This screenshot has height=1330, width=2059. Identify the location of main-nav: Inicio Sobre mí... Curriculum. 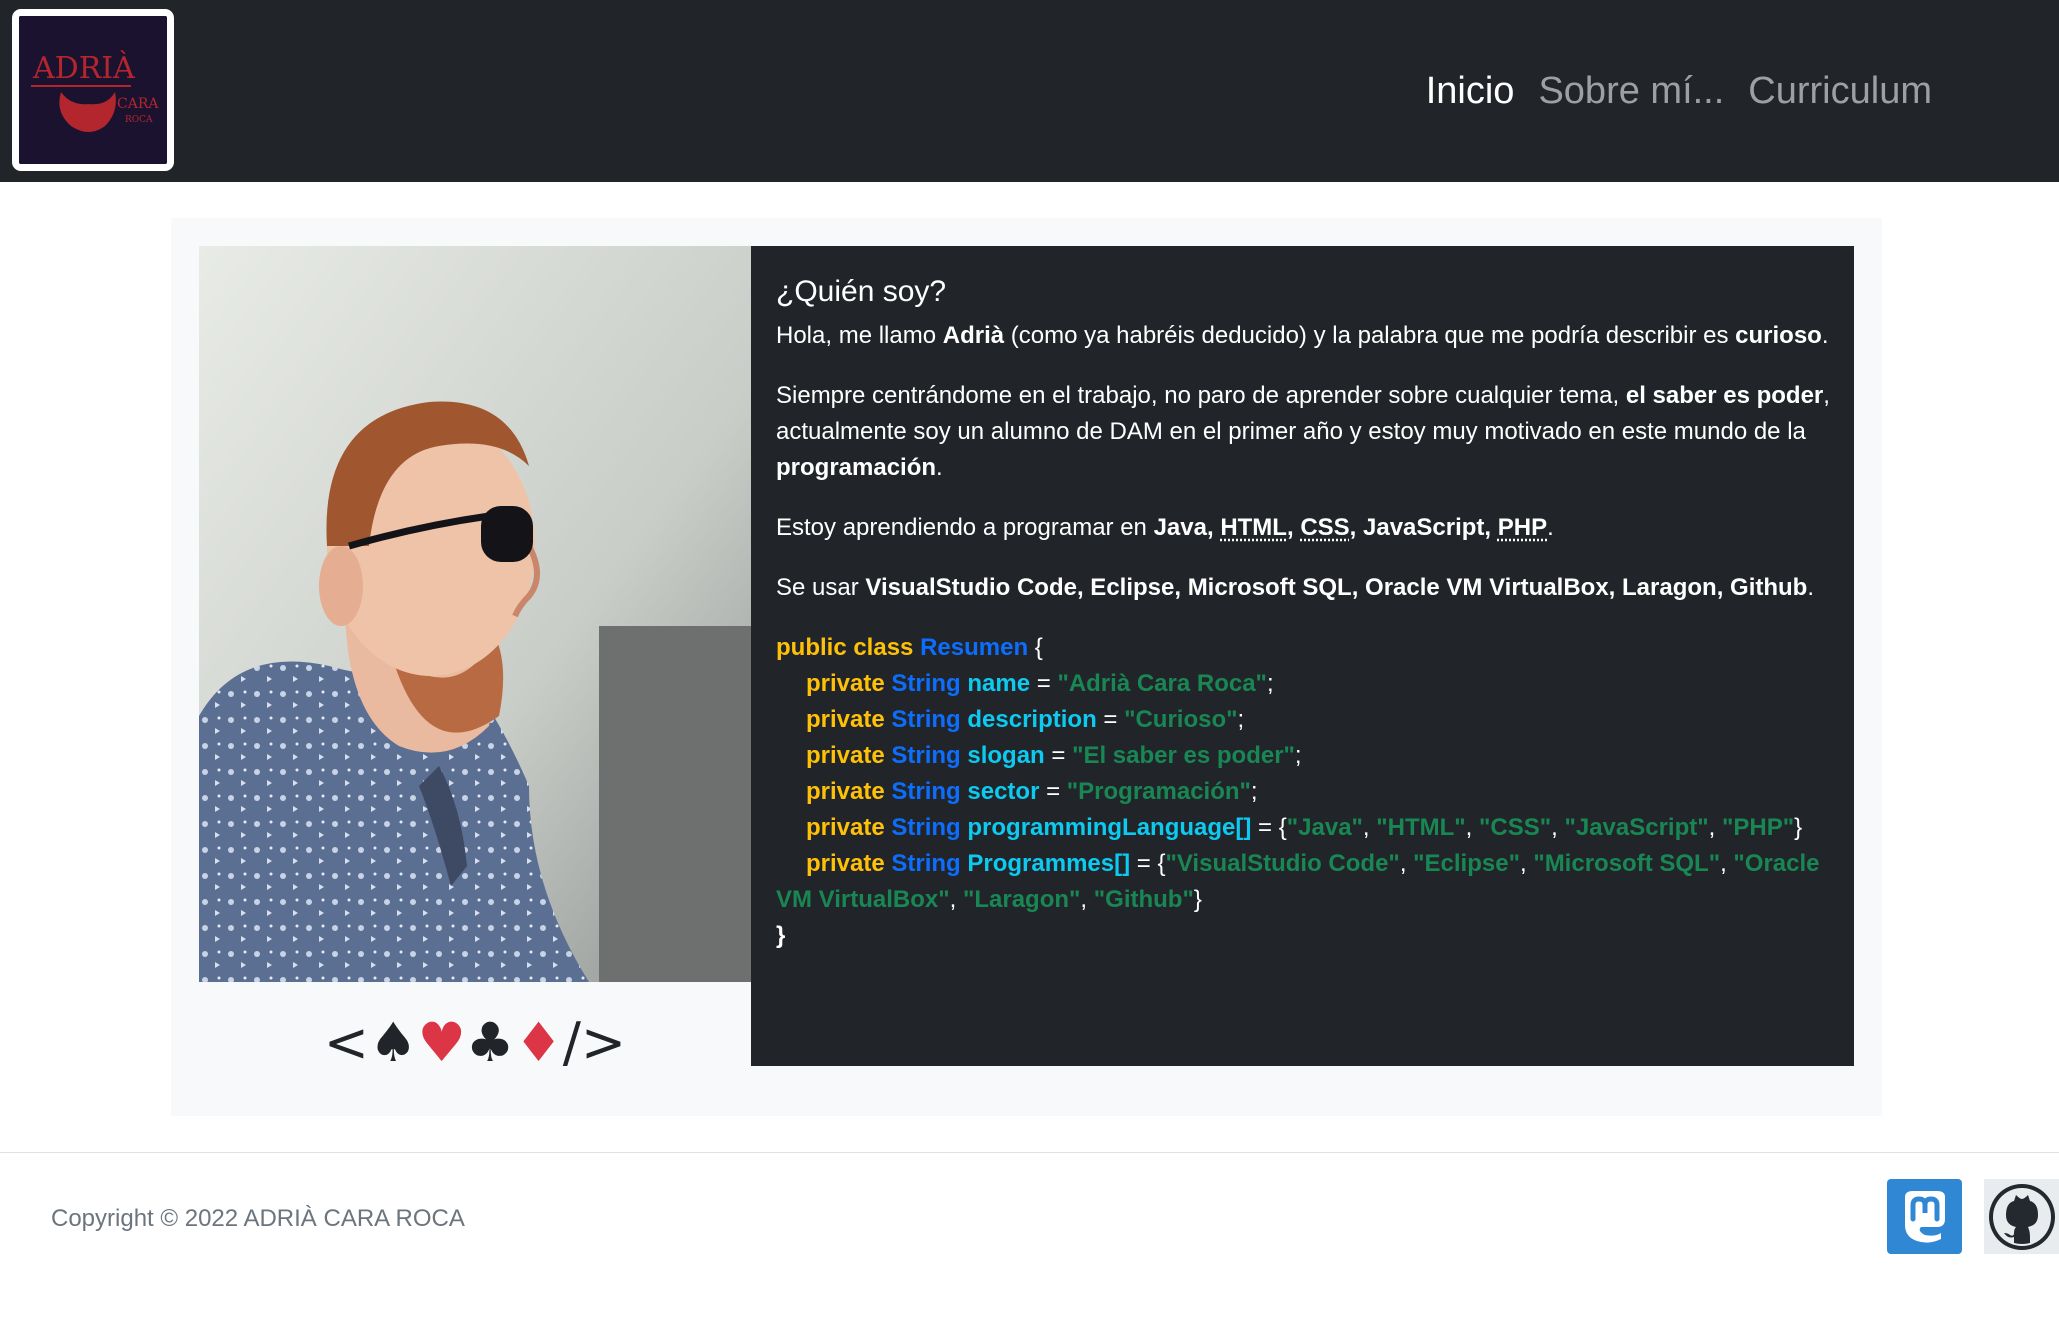
(1679, 91).